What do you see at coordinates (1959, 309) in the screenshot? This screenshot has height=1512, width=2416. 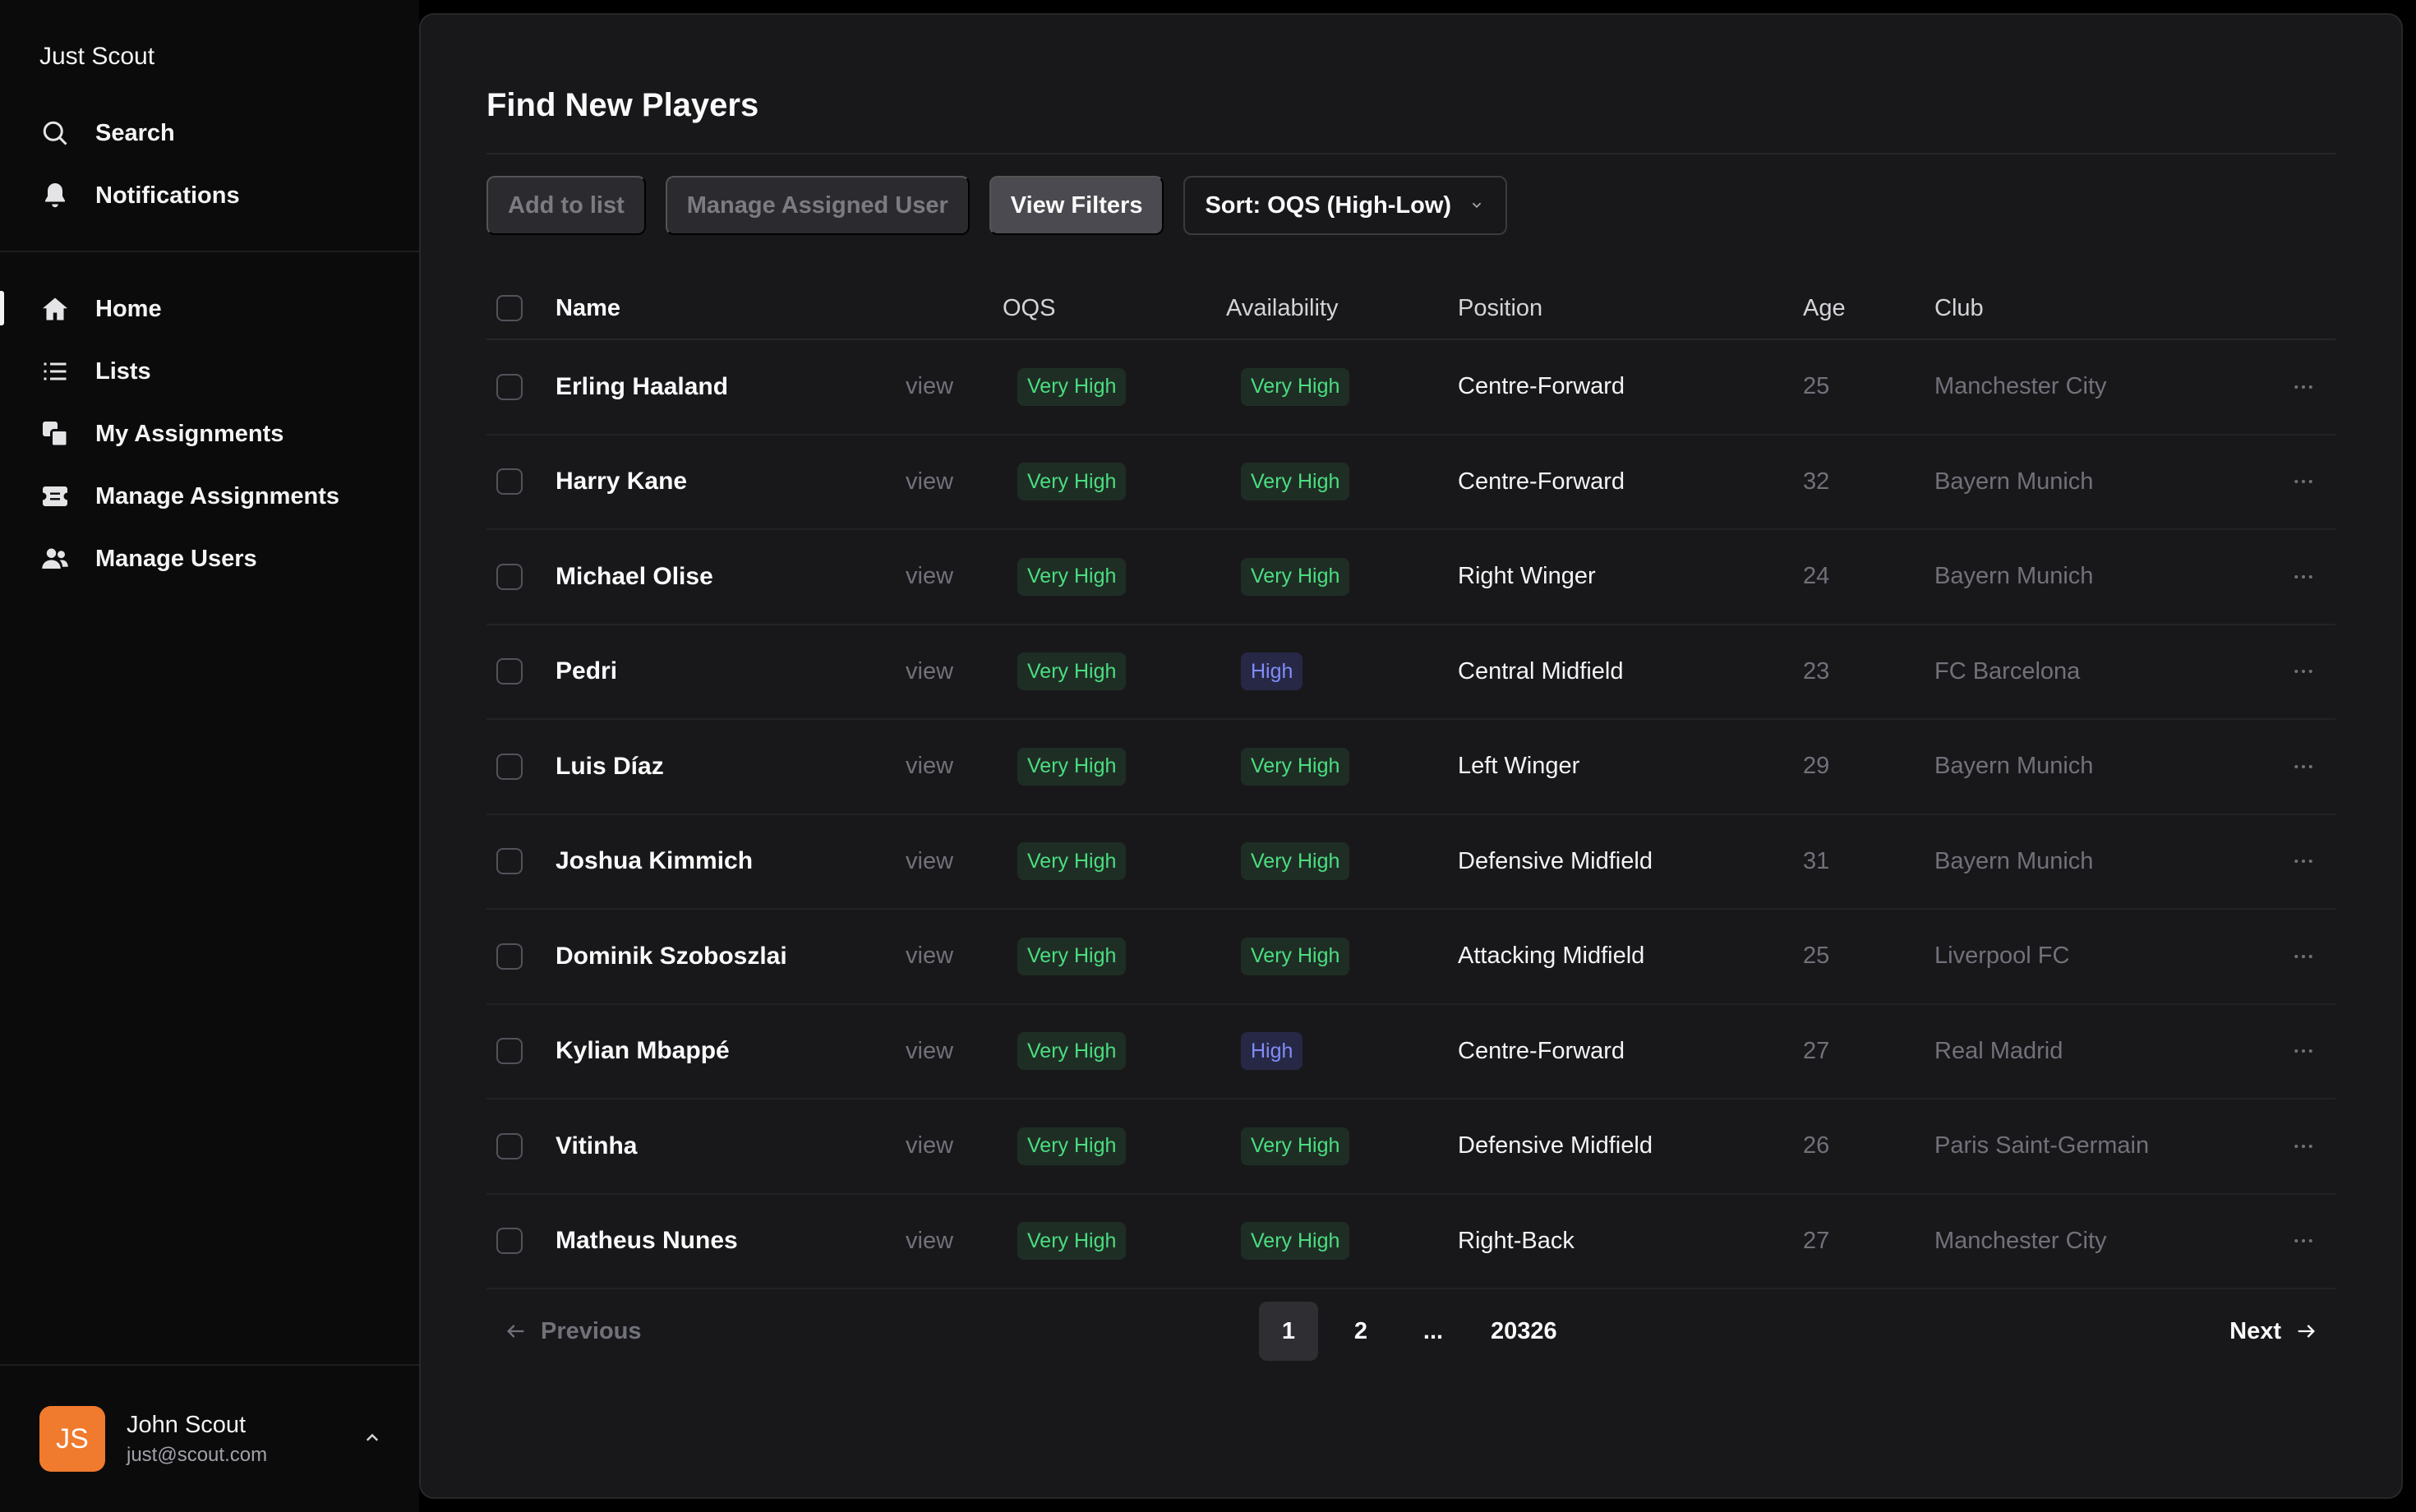 I see `header-club: Club` at bounding box center [1959, 309].